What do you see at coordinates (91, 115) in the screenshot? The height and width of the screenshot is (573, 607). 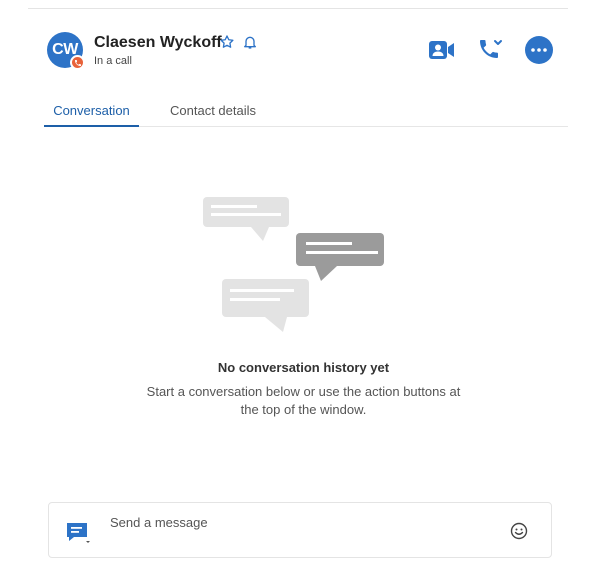 I see `tab-conversation: Conversation` at bounding box center [91, 115].